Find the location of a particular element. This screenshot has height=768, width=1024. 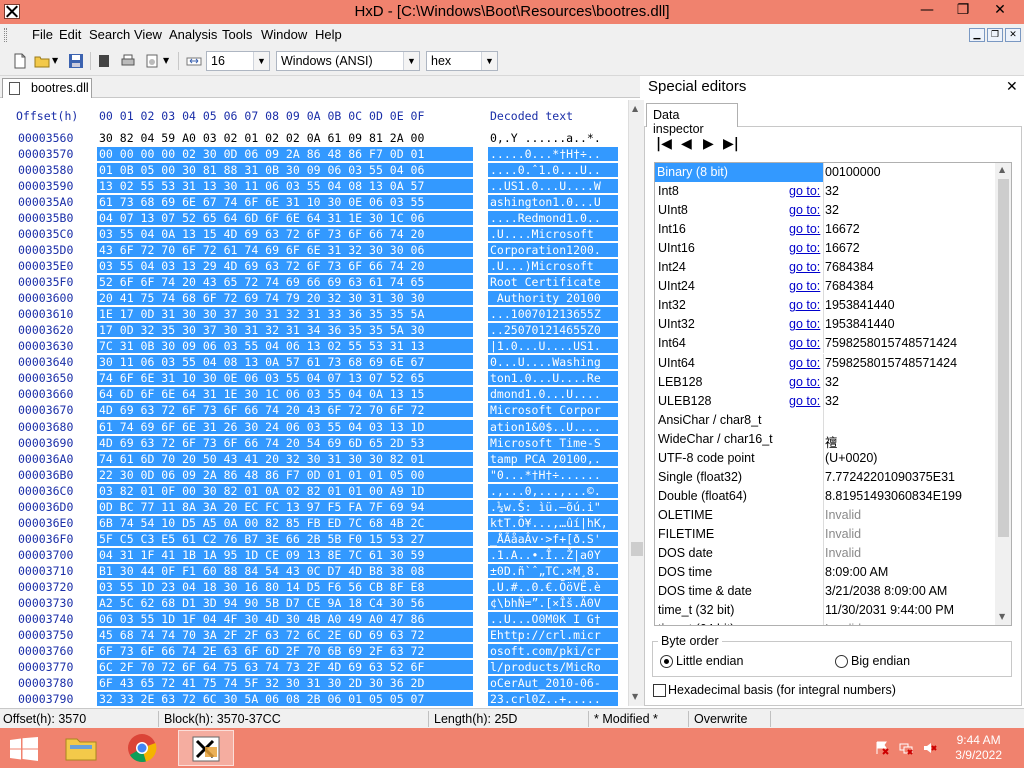

inspector-row: time_t (64 bit) Invalid is located at coordinates (825, 622).